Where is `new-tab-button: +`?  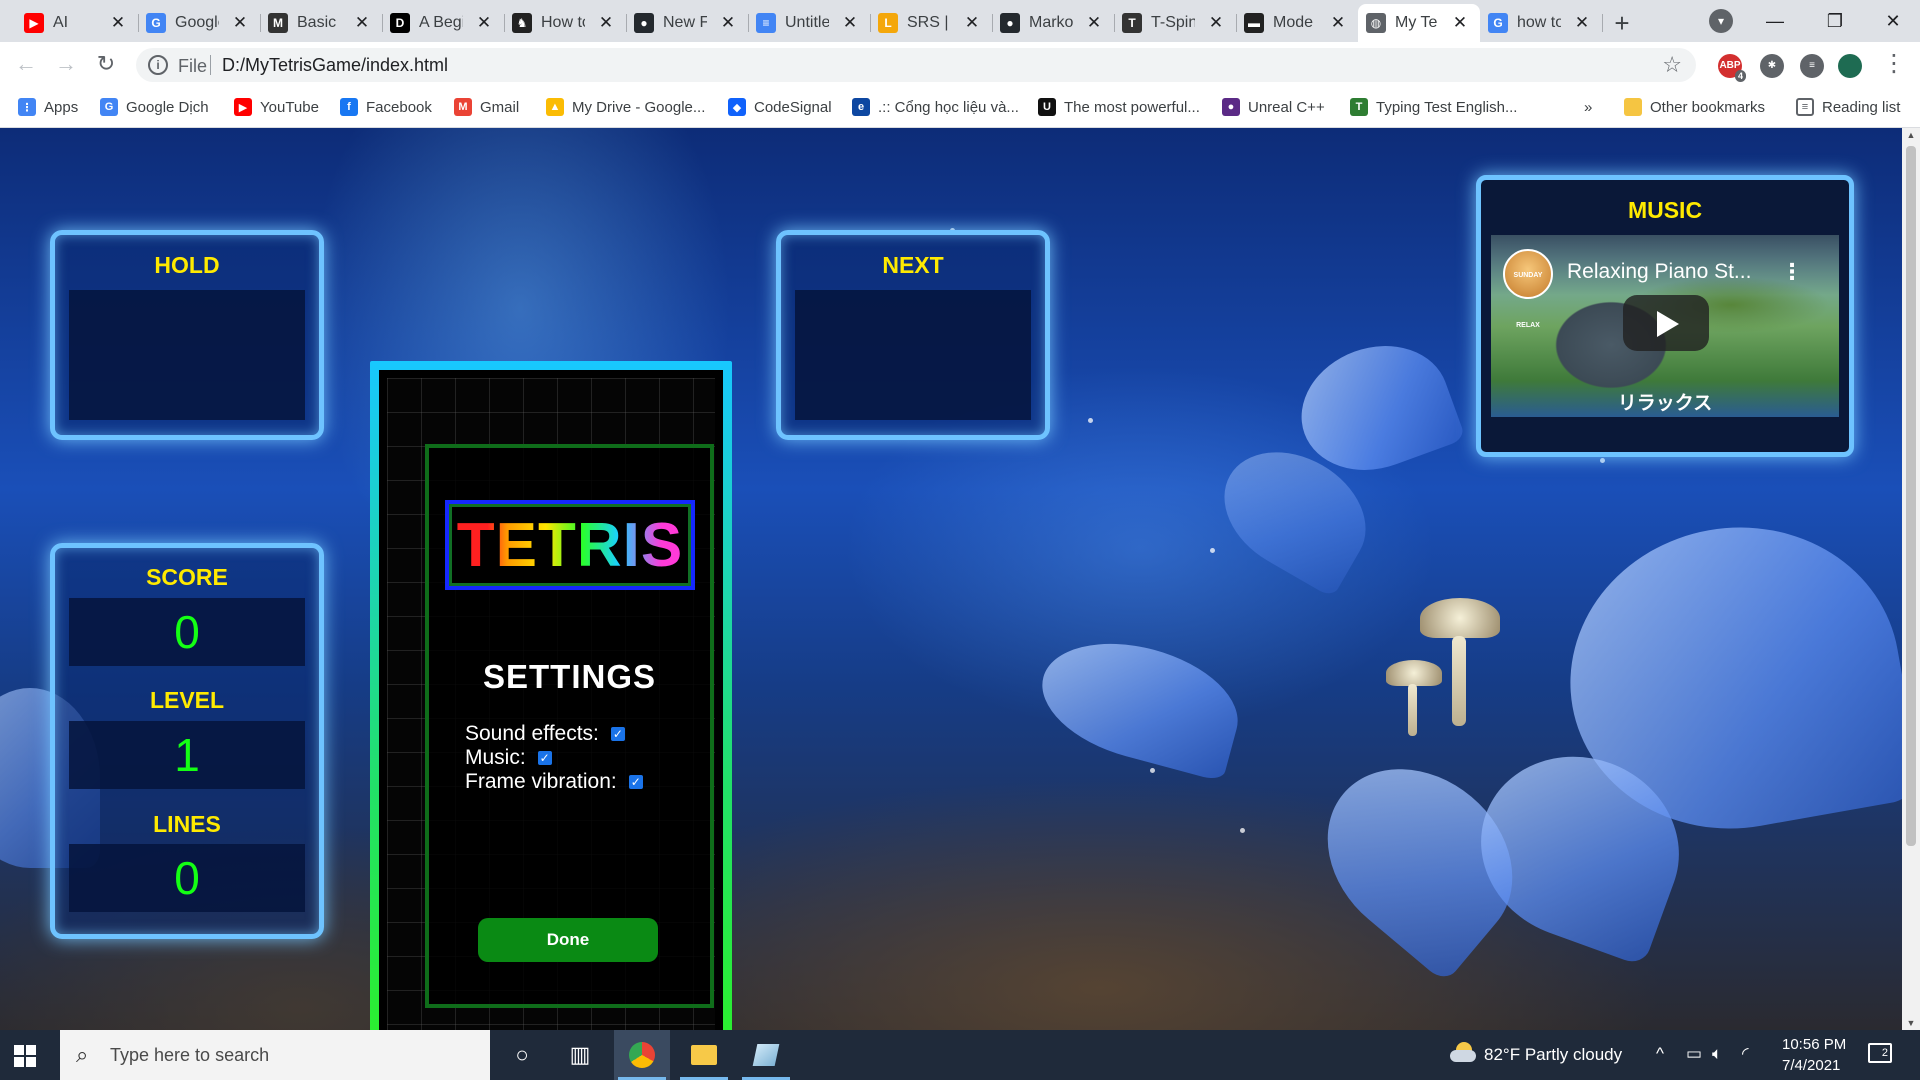
new-tab-button: + is located at coordinates (1622, 23).